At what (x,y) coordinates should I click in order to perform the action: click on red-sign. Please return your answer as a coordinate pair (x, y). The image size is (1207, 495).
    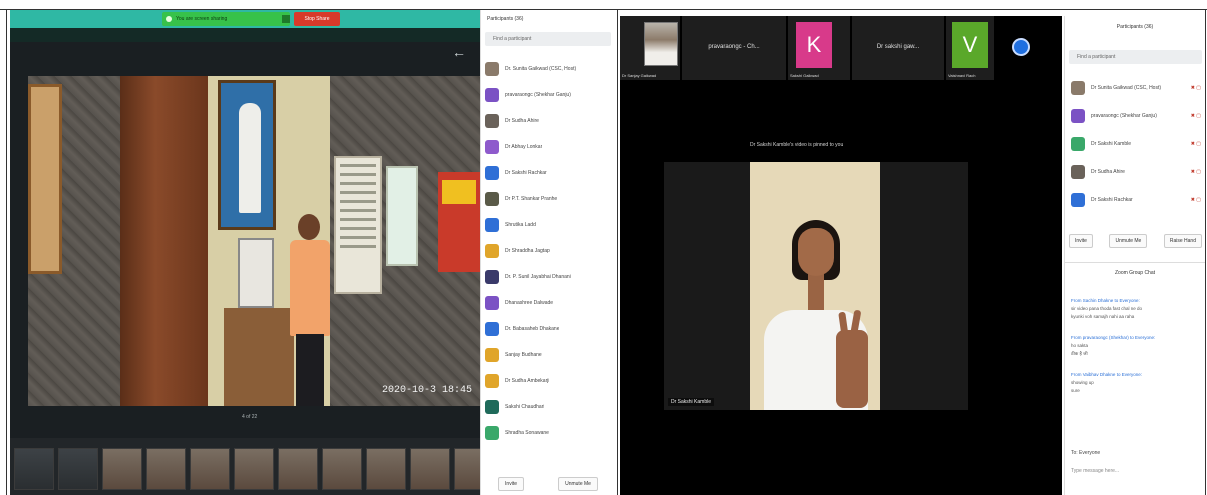
    Looking at the image, I should click on (459, 222).